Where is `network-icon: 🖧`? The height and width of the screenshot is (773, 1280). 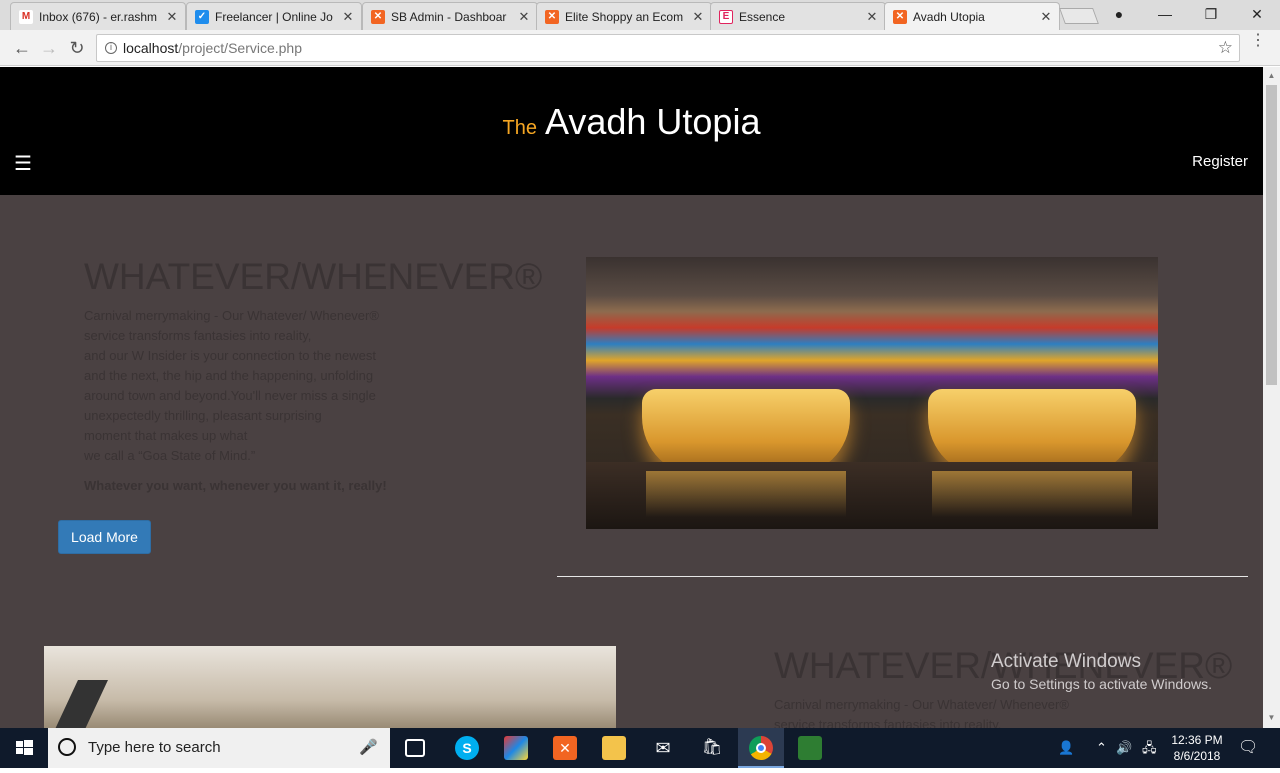 network-icon: 🖧 is located at coordinates (1149, 748).